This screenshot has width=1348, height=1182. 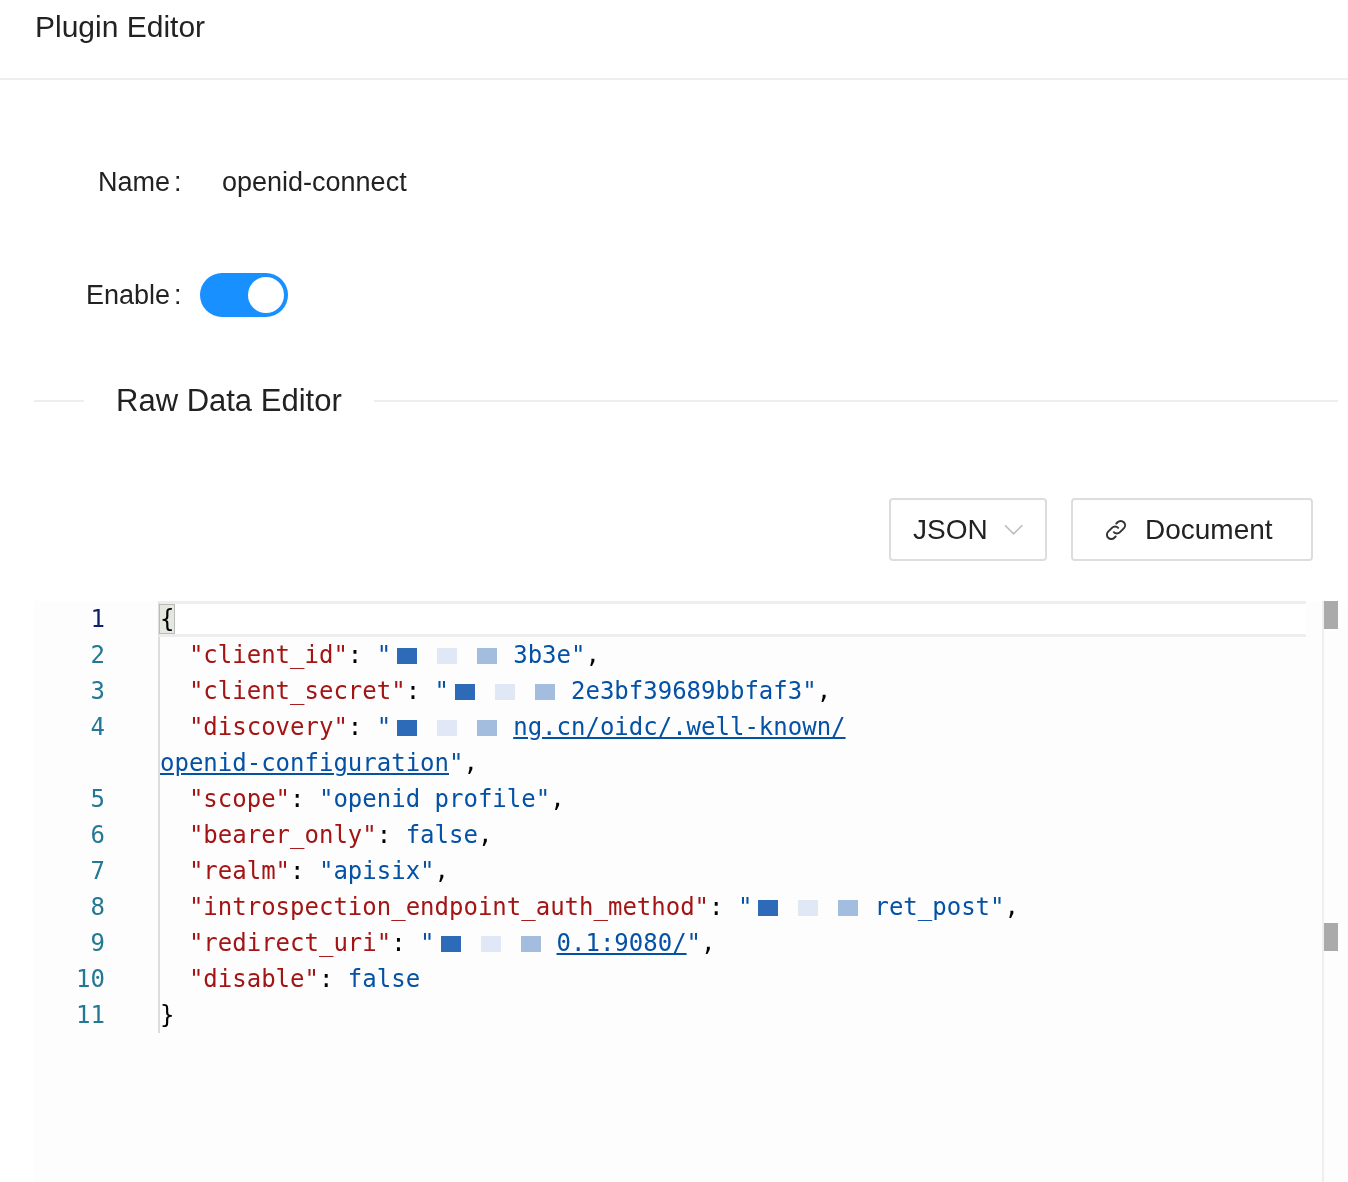 I want to click on line-number: 11, so click(x=90, y=1015).